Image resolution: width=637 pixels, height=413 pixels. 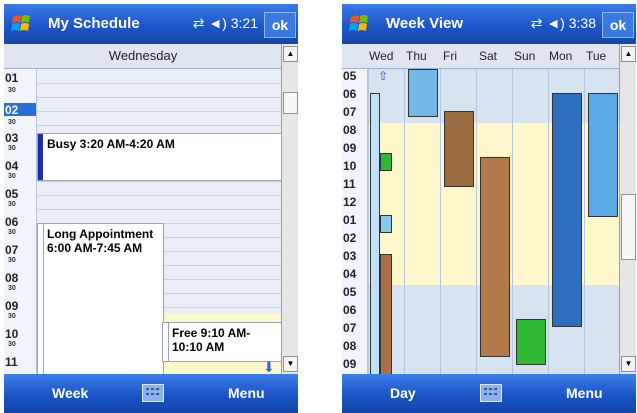 I want to click on day-name: Thu, so click(x=416, y=56).